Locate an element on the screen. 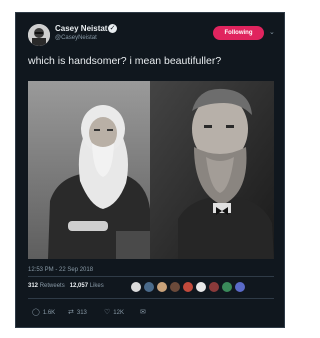 The width and height of the screenshot is (320, 338). message-button: ✉ is located at coordinates (144, 313).